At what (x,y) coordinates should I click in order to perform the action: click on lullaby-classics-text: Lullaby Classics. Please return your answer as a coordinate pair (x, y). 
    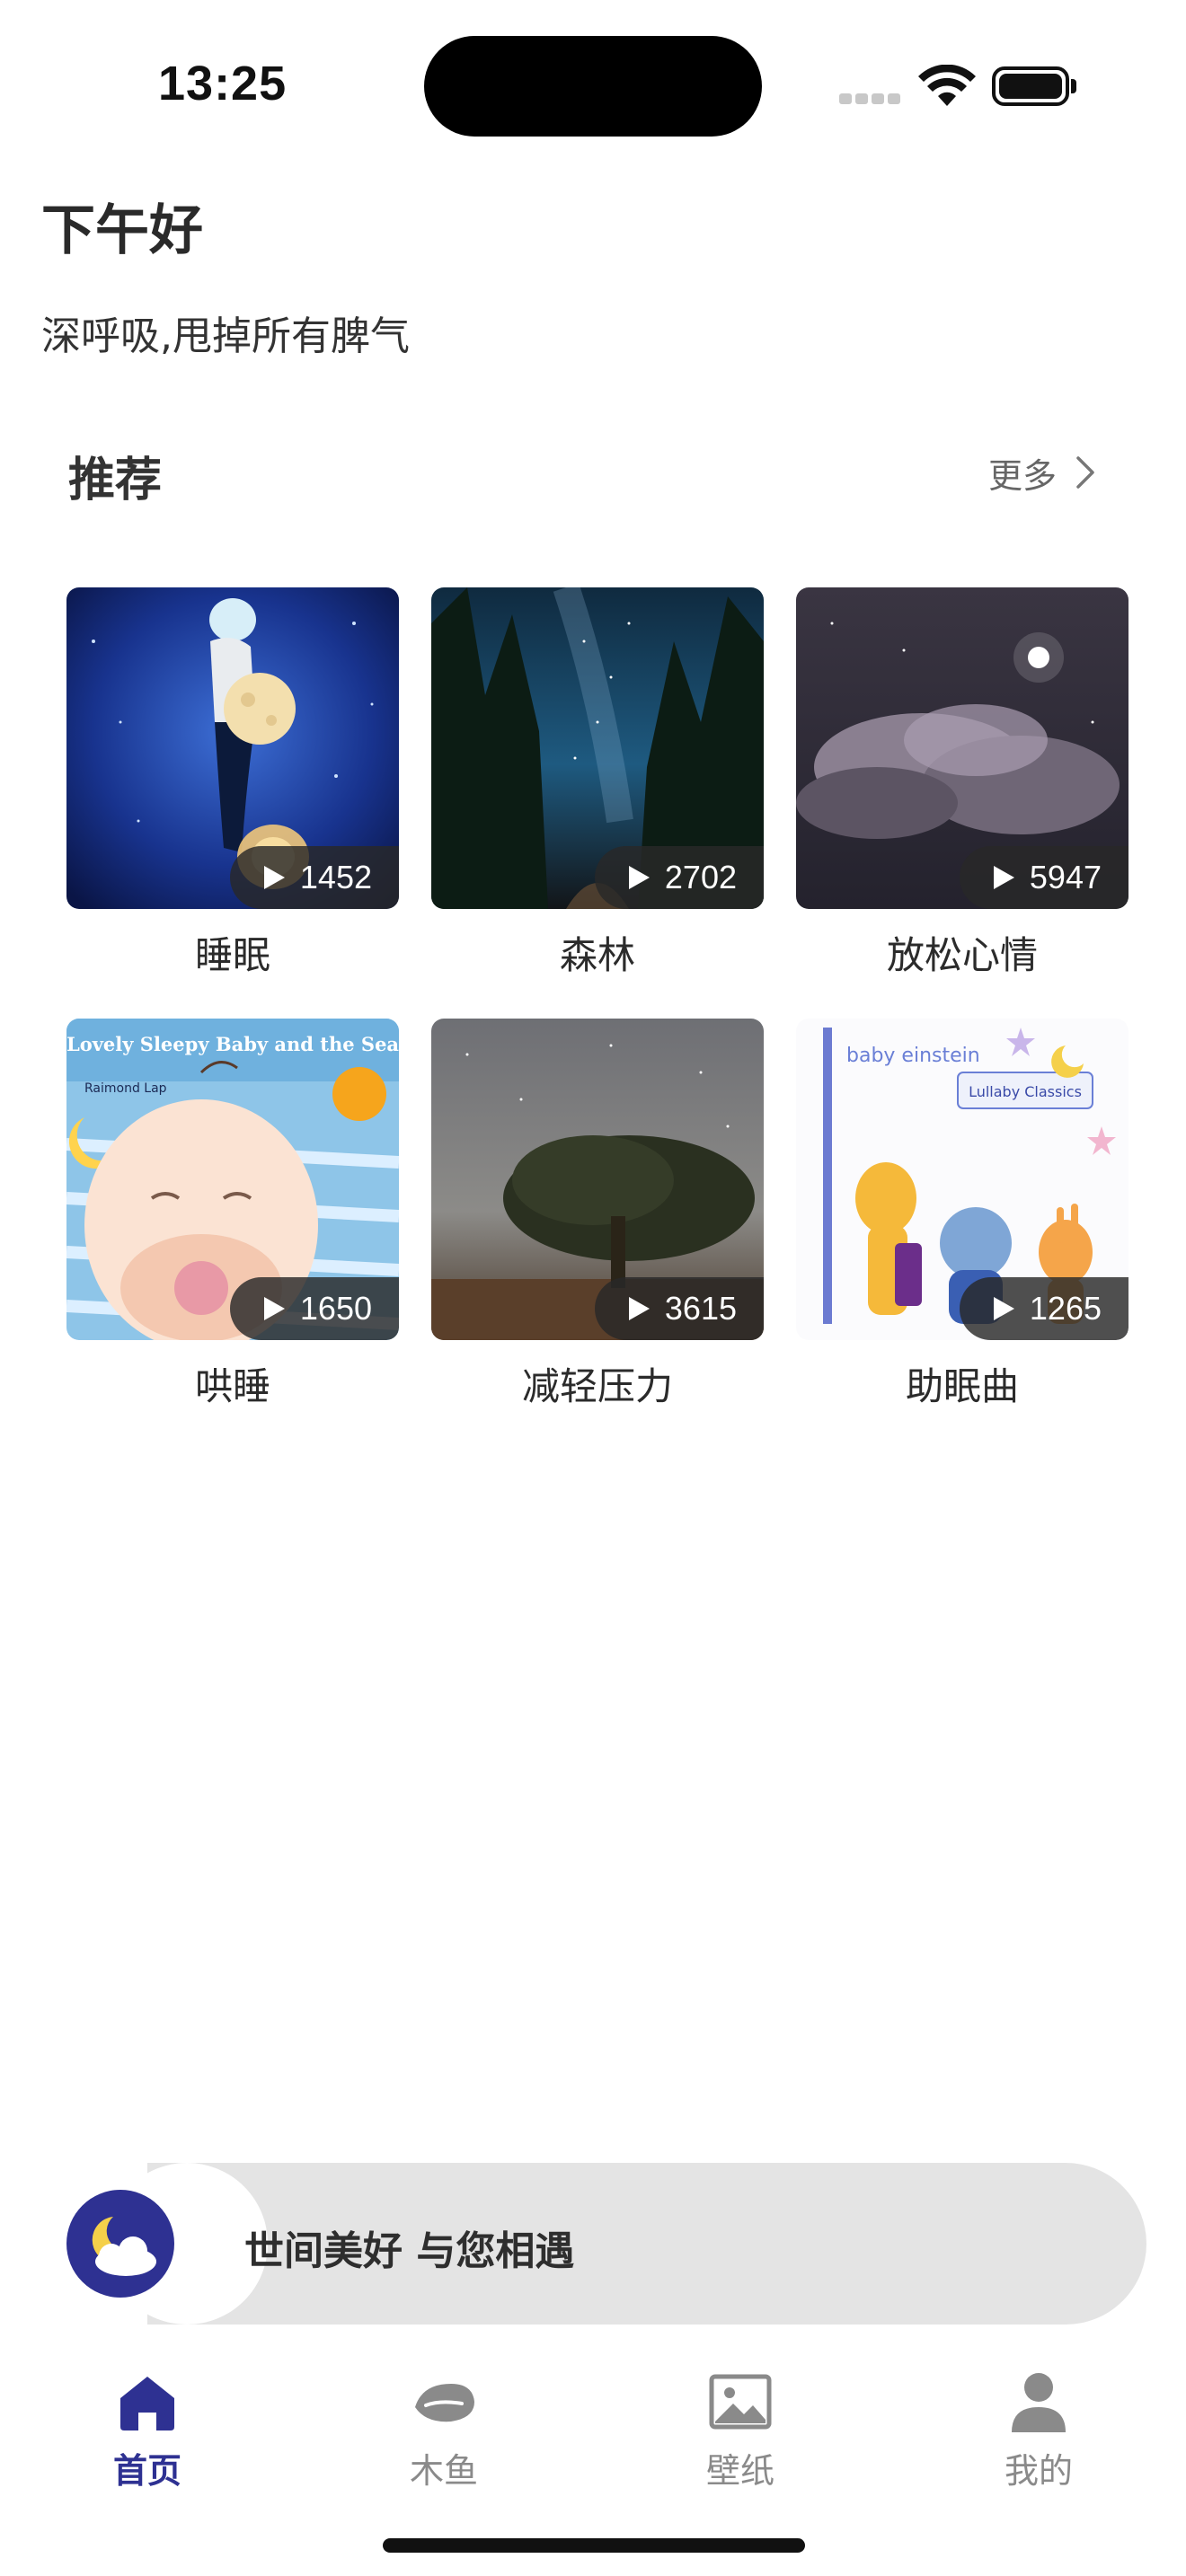
    Looking at the image, I should click on (1025, 1091).